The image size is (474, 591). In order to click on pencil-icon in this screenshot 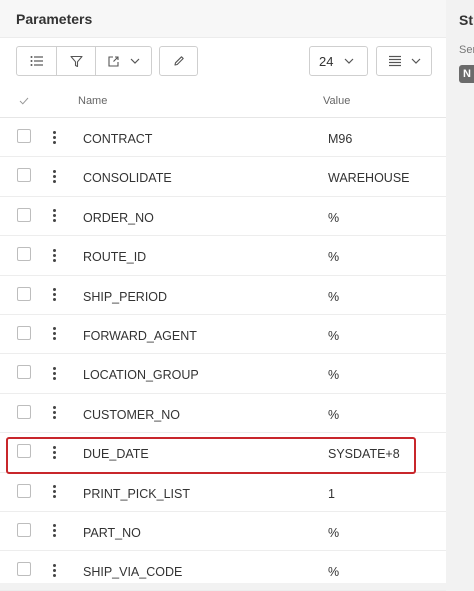, I will do `click(178, 61)`.